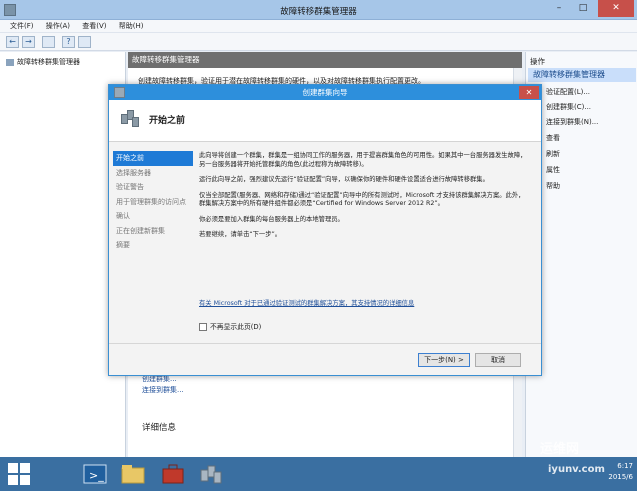 The width and height of the screenshot is (637, 491). What do you see at coordinates (167, 121) in the screenshot?
I see `dialog-heading: 开始之前` at bounding box center [167, 121].